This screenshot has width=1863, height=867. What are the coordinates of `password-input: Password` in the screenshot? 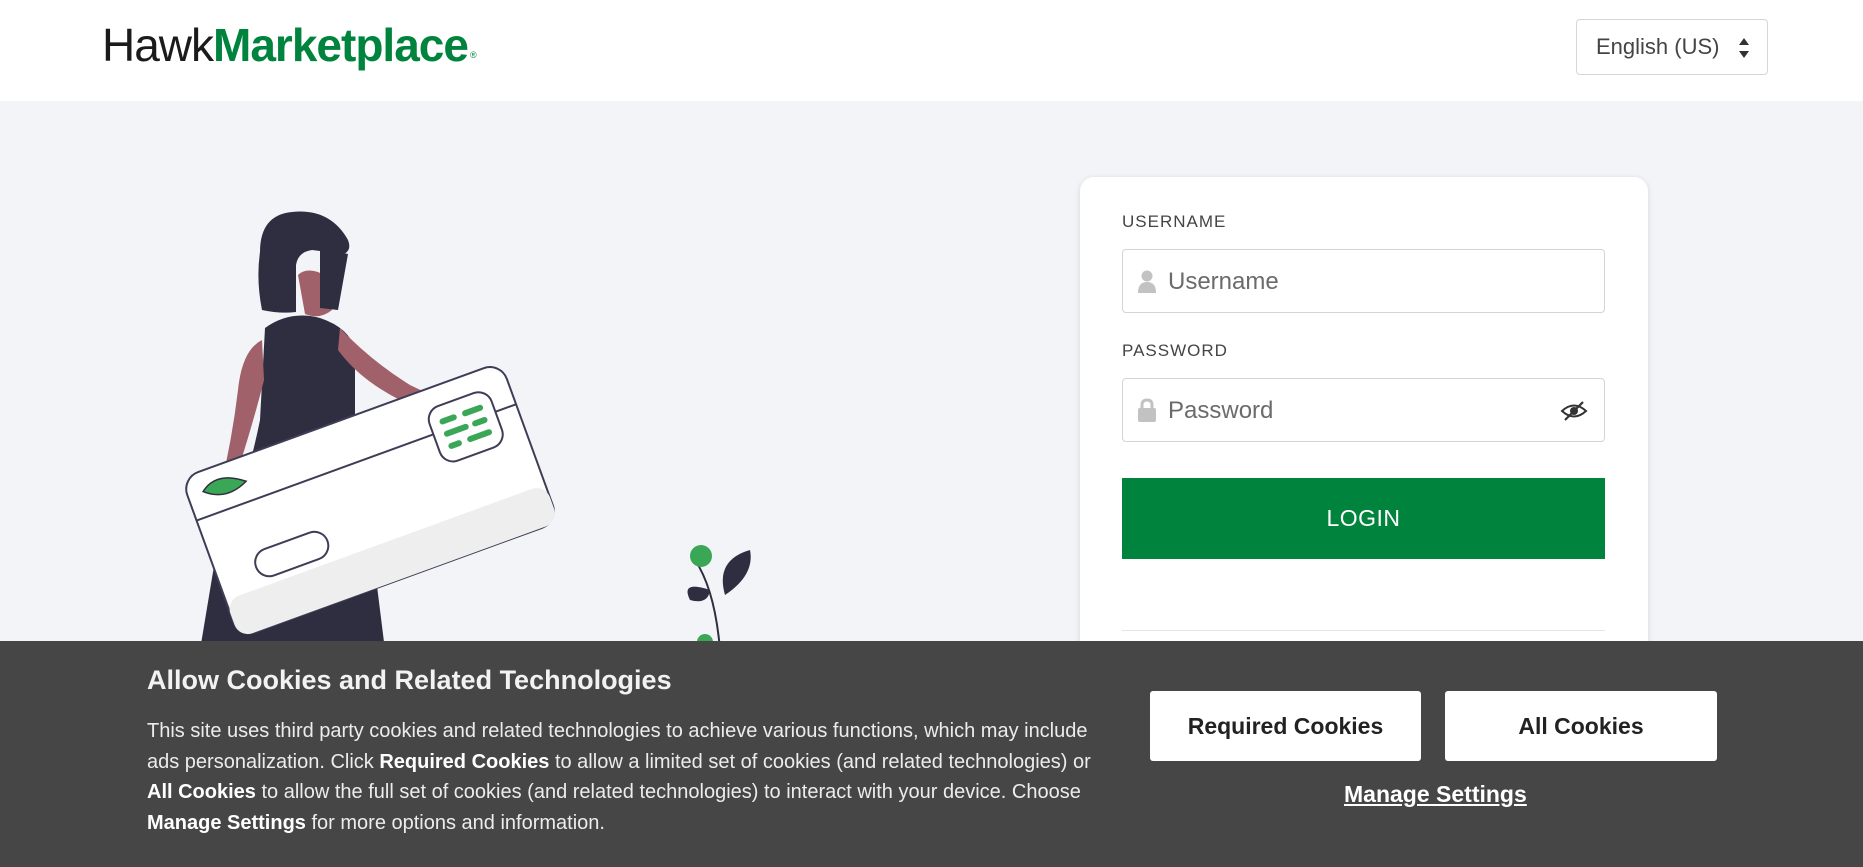 It's located at (1363, 410).